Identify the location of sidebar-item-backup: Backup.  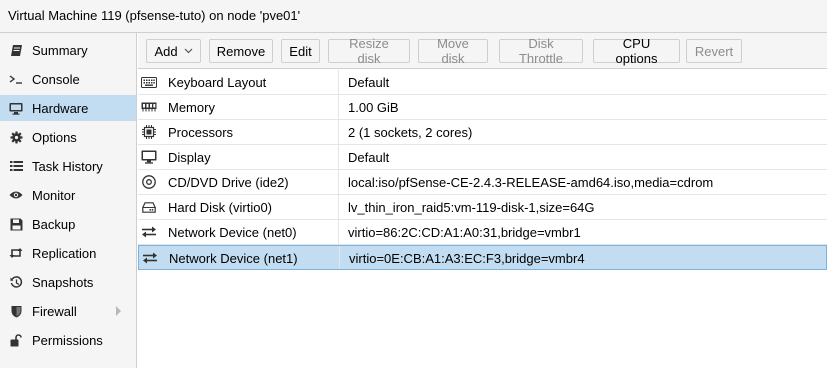
(68, 224).